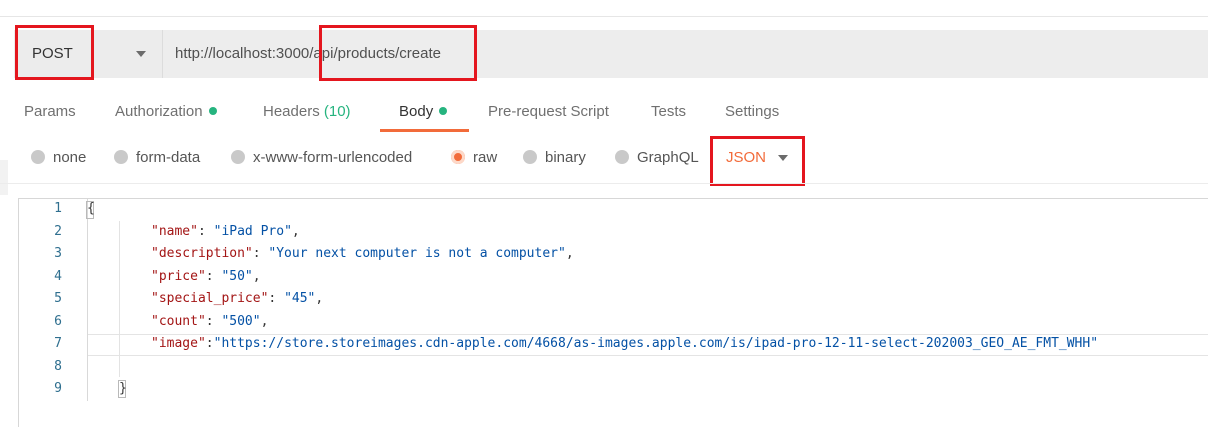 This screenshot has width=1208, height=427. I want to click on close-brace: }, so click(123, 388).